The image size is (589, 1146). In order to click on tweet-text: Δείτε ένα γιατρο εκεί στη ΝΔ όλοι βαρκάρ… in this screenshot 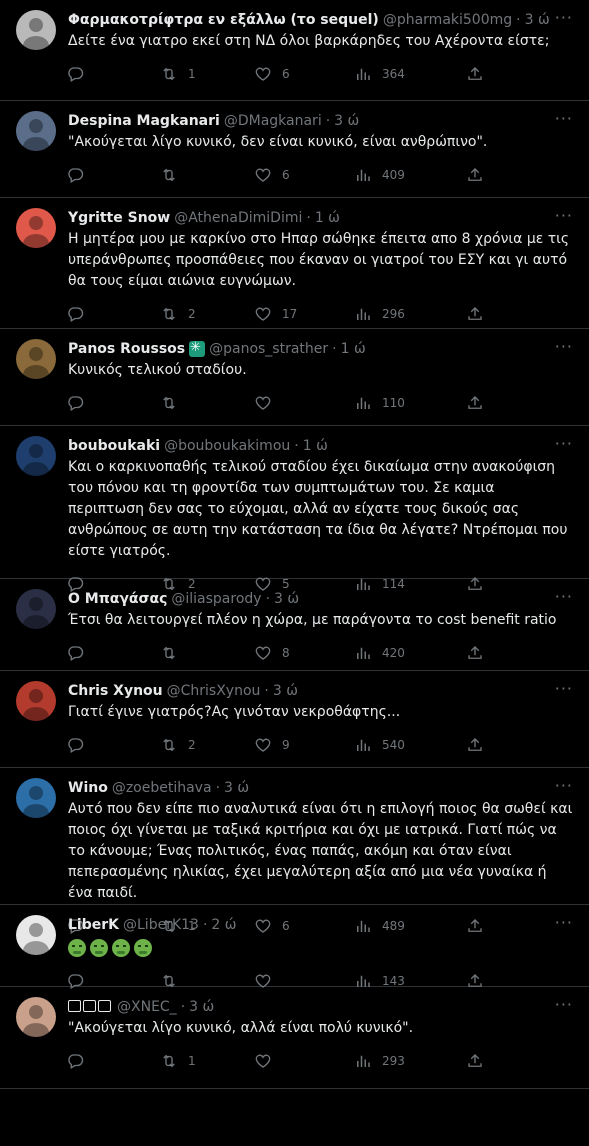, I will do `click(309, 41)`.